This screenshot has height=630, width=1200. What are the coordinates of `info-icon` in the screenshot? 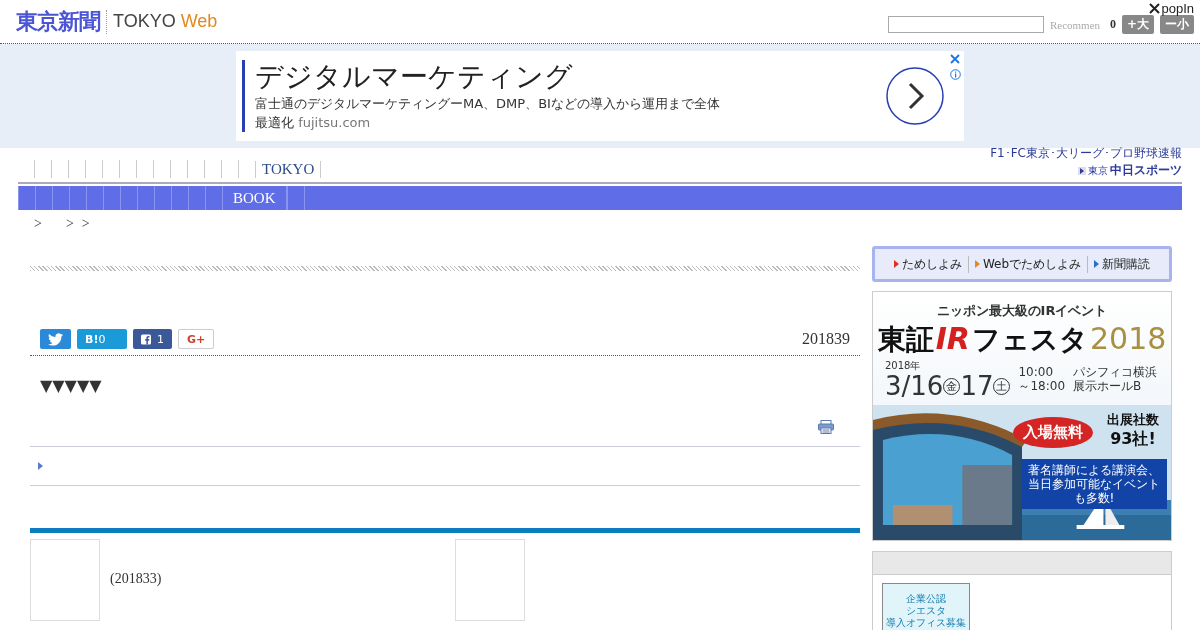 It's located at (955, 74).